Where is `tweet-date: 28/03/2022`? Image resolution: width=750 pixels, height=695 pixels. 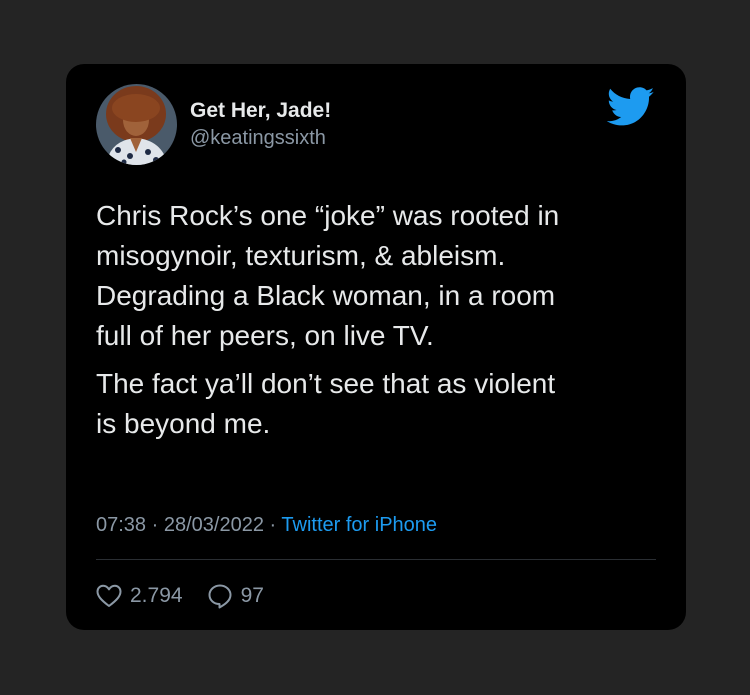 tweet-date: 28/03/2022 is located at coordinates (214, 525).